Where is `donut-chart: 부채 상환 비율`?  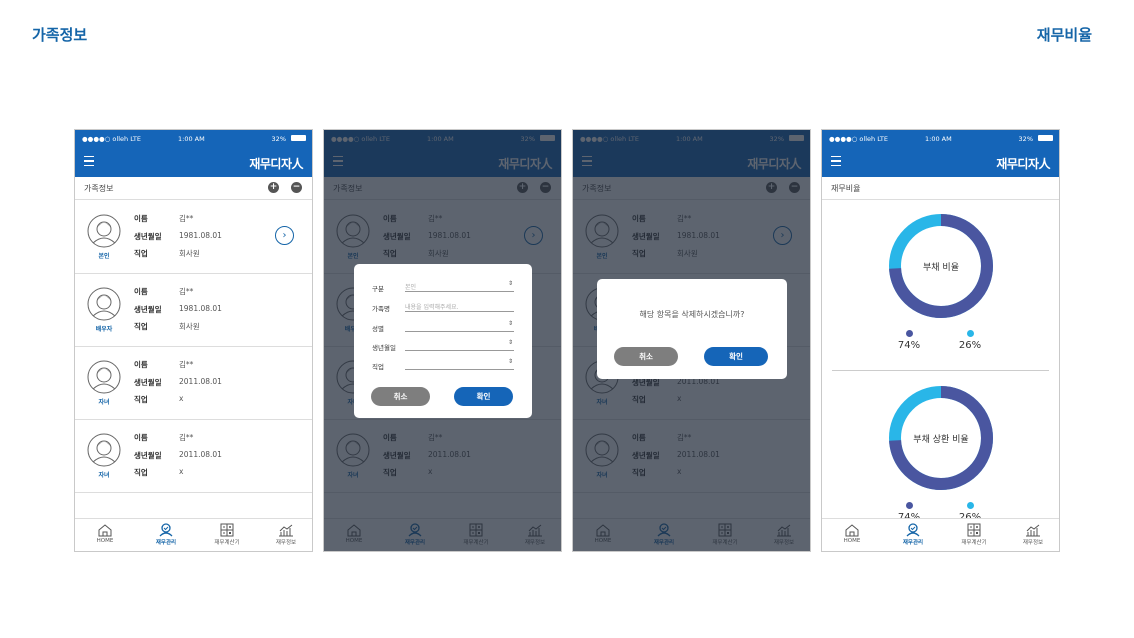
donut-chart: 부채 상환 비율 is located at coordinates (941, 438).